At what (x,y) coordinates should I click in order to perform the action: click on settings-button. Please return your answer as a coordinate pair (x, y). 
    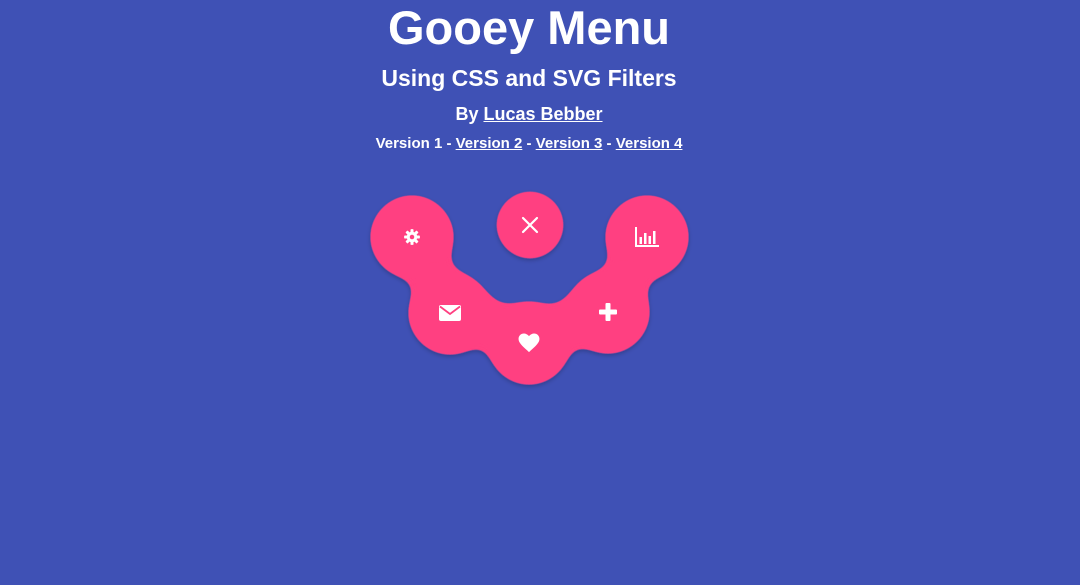
    Looking at the image, I should click on (412, 237).